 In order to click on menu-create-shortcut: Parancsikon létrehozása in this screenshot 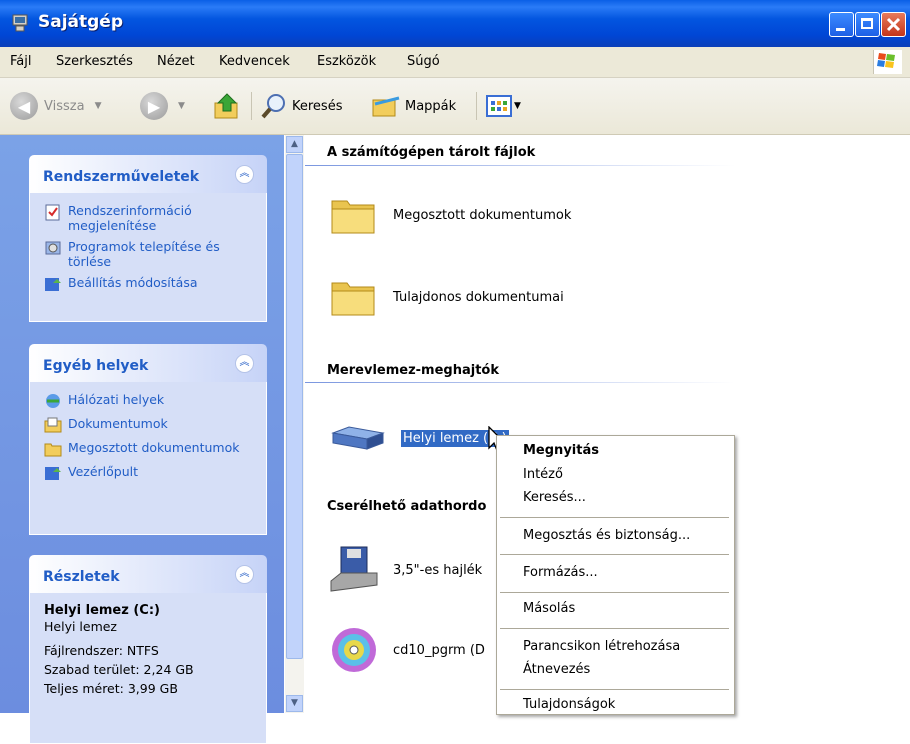, I will do `click(601, 646)`.